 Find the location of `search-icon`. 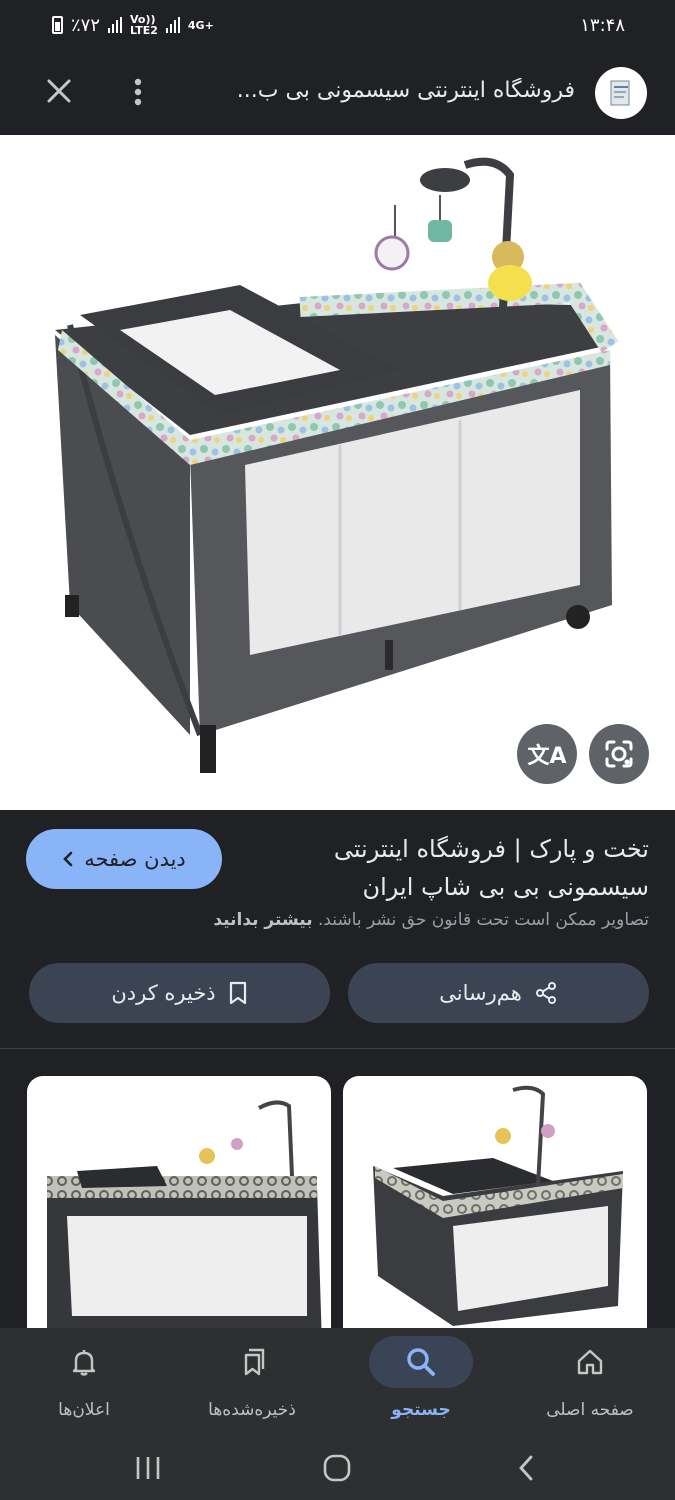

search-icon is located at coordinates (421, 1362).